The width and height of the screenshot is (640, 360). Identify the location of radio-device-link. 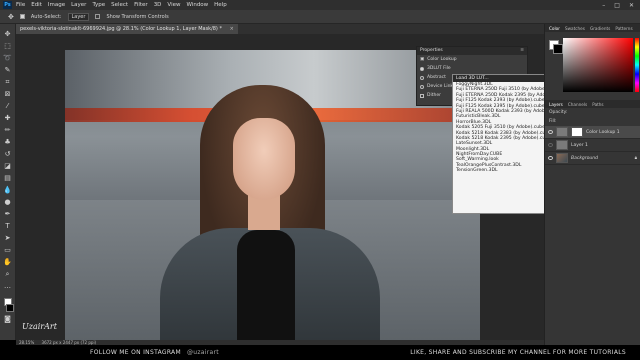
(422, 86).